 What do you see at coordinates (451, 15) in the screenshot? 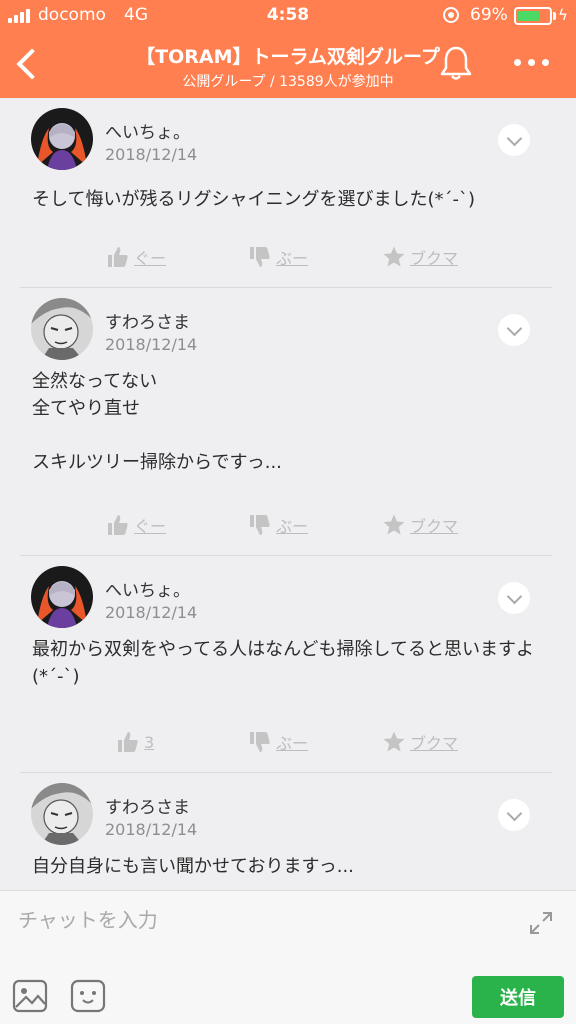
I see `location-lock-icon` at bounding box center [451, 15].